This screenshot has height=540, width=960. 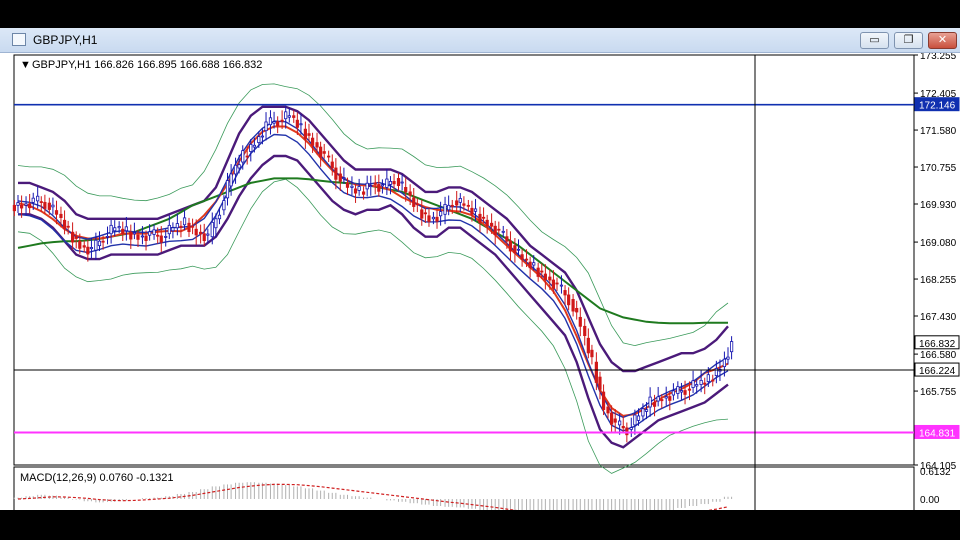 What do you see at coordinates (65, 40) in the screenshot?
I see `window-title: GBPJPY,H1` at bounding box center [65, 40].